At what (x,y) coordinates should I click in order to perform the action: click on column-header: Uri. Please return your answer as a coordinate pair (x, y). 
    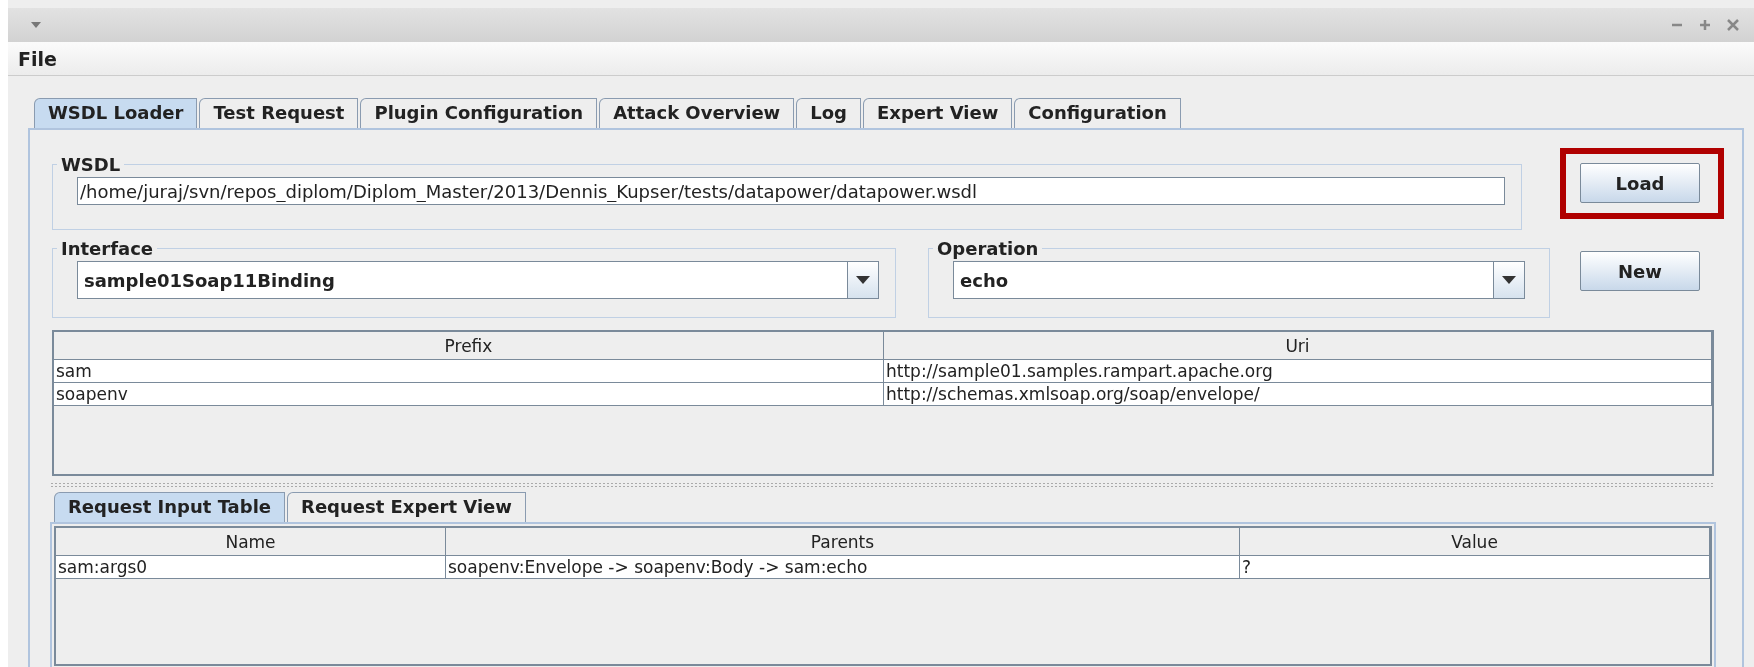
    Looking at the image, I should click on (1298, 346).